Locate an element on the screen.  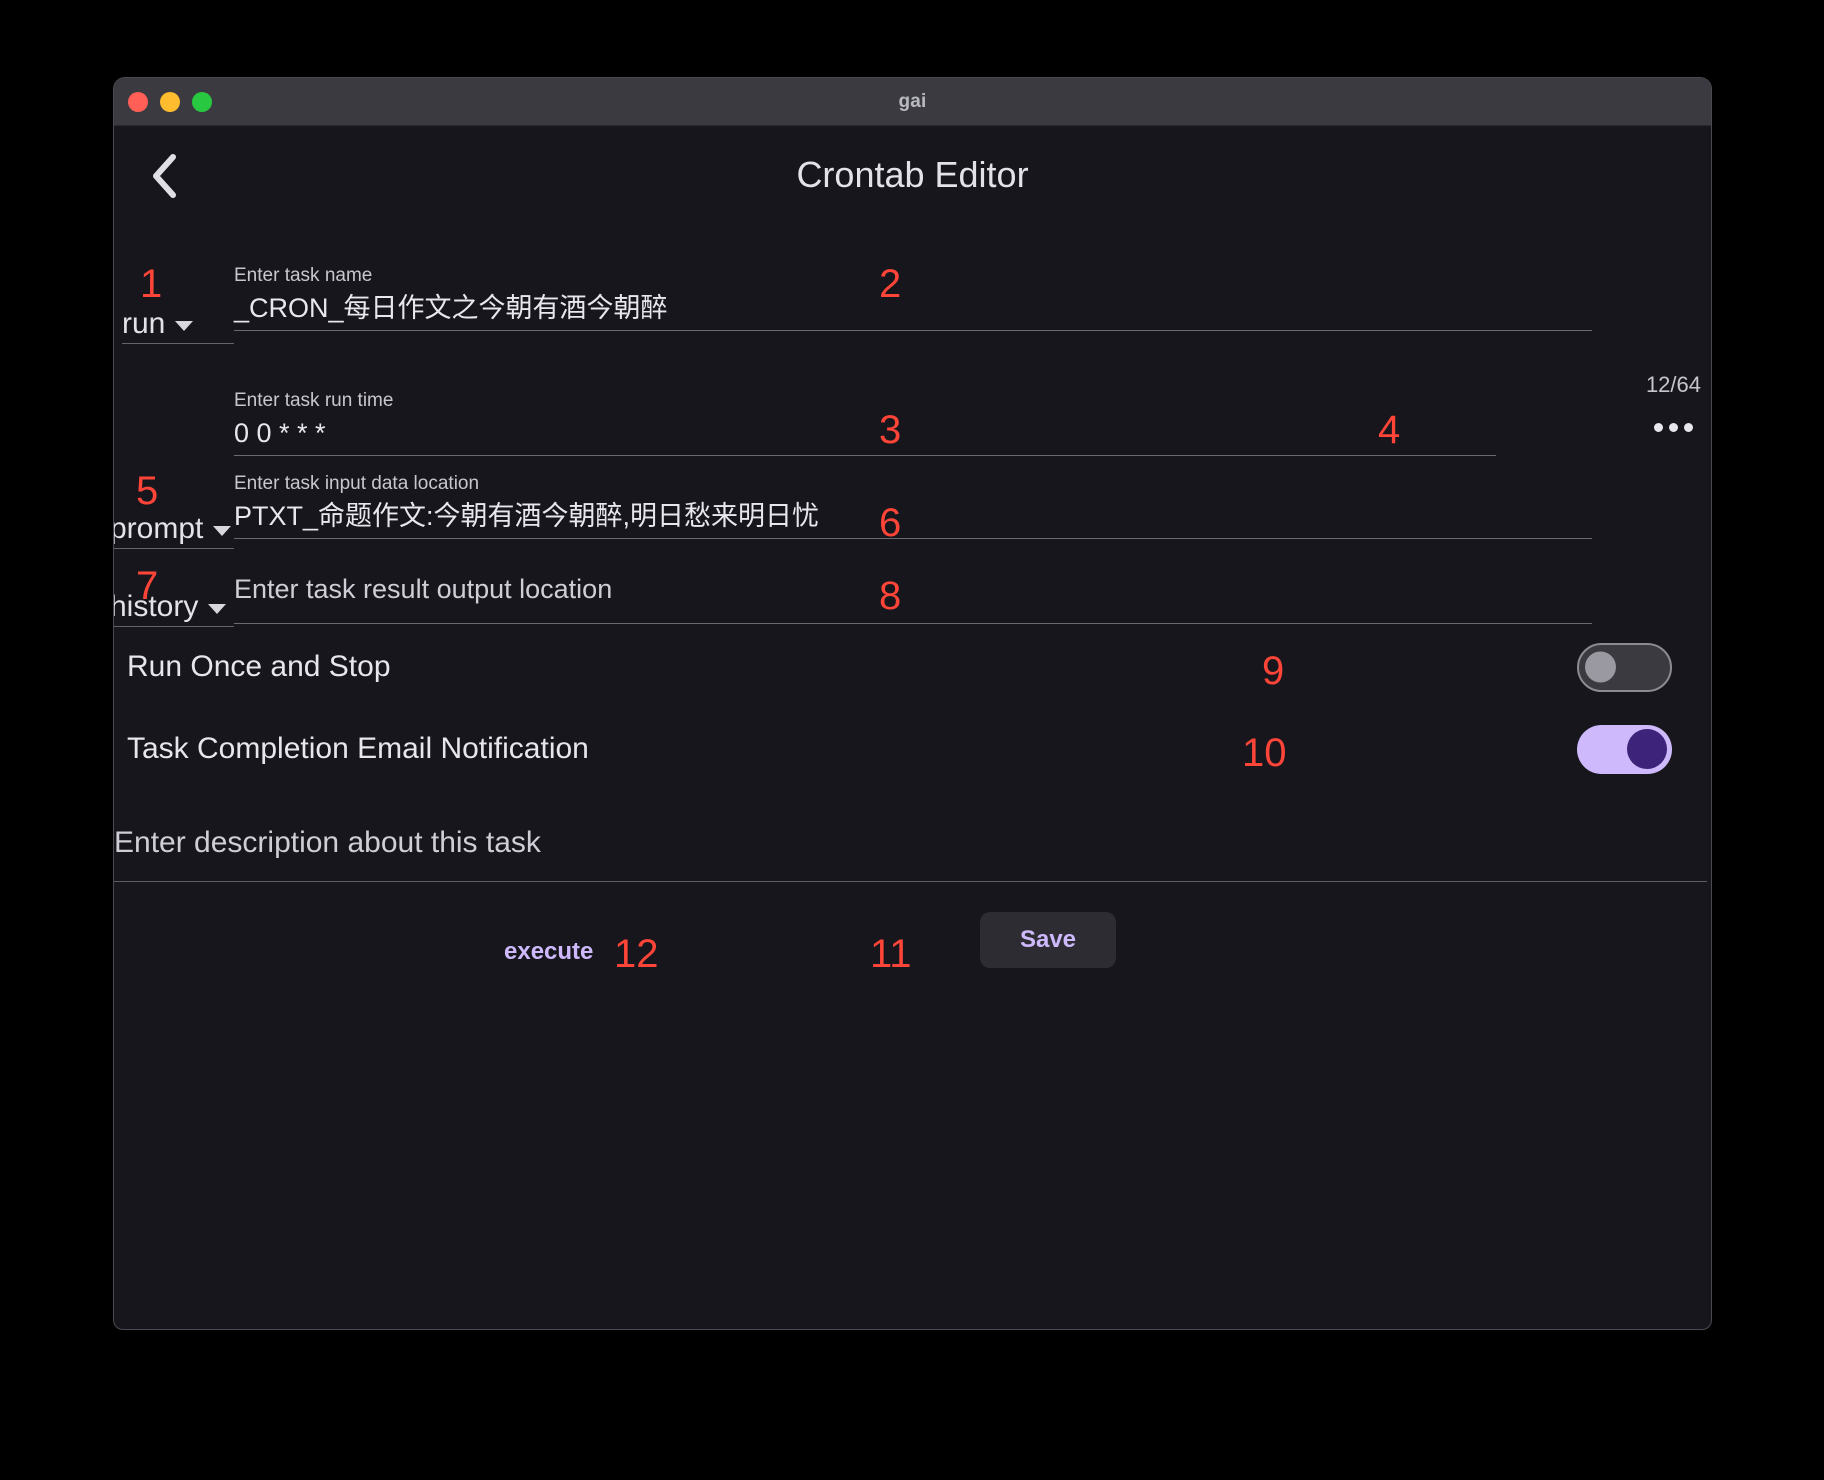
task-run-time-input: 0 0 * * * is located at coordinates (865, 433).